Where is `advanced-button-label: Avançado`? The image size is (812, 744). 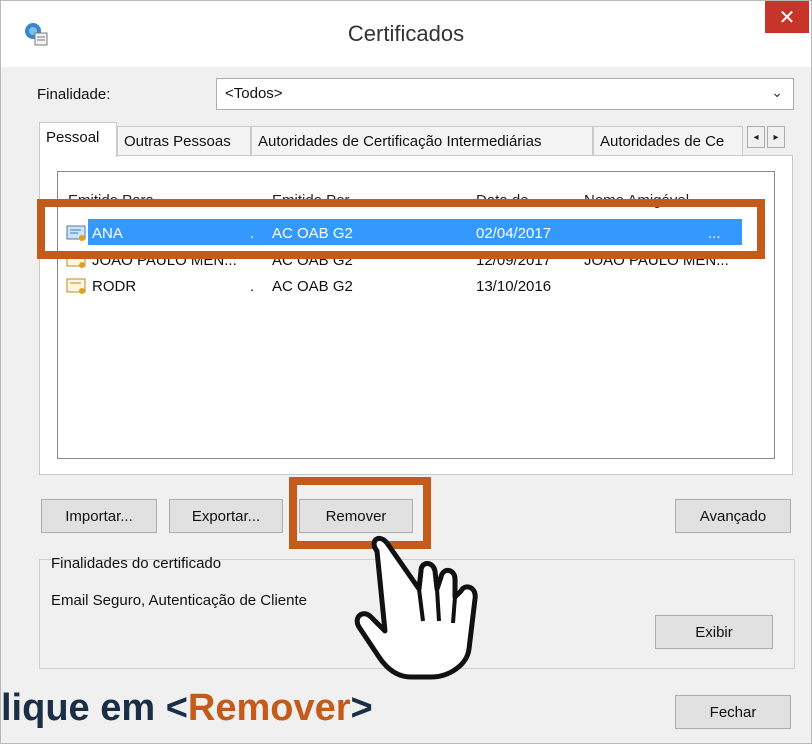 advanced-button-label: Avançado is located at coordinates (733, 516).